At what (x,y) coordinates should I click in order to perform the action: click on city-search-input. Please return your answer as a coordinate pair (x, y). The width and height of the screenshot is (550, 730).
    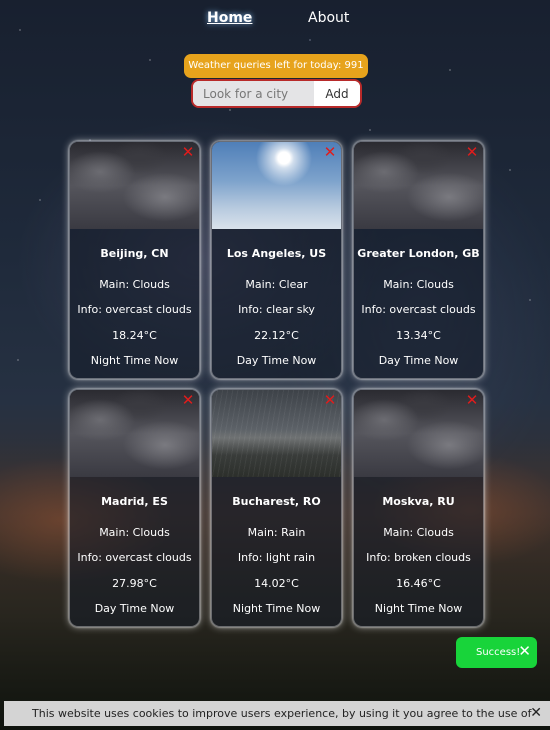
    Looking at the image, I should click on (253, 93).